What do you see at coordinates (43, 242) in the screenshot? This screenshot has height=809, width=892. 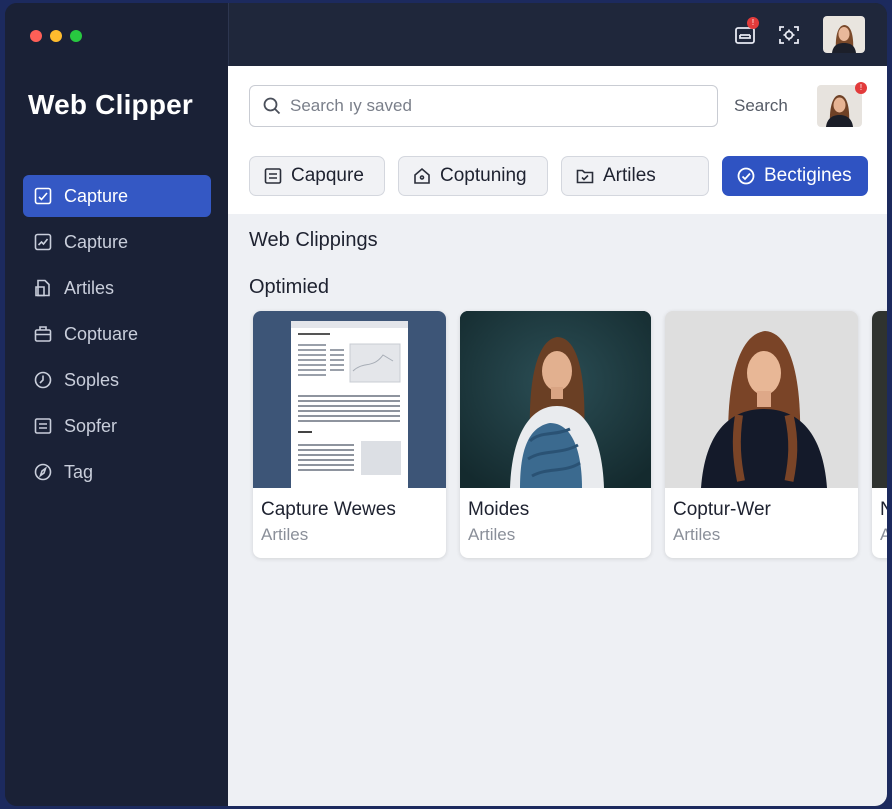 I see `chart-check-icon` at bounding box center [43, 242].